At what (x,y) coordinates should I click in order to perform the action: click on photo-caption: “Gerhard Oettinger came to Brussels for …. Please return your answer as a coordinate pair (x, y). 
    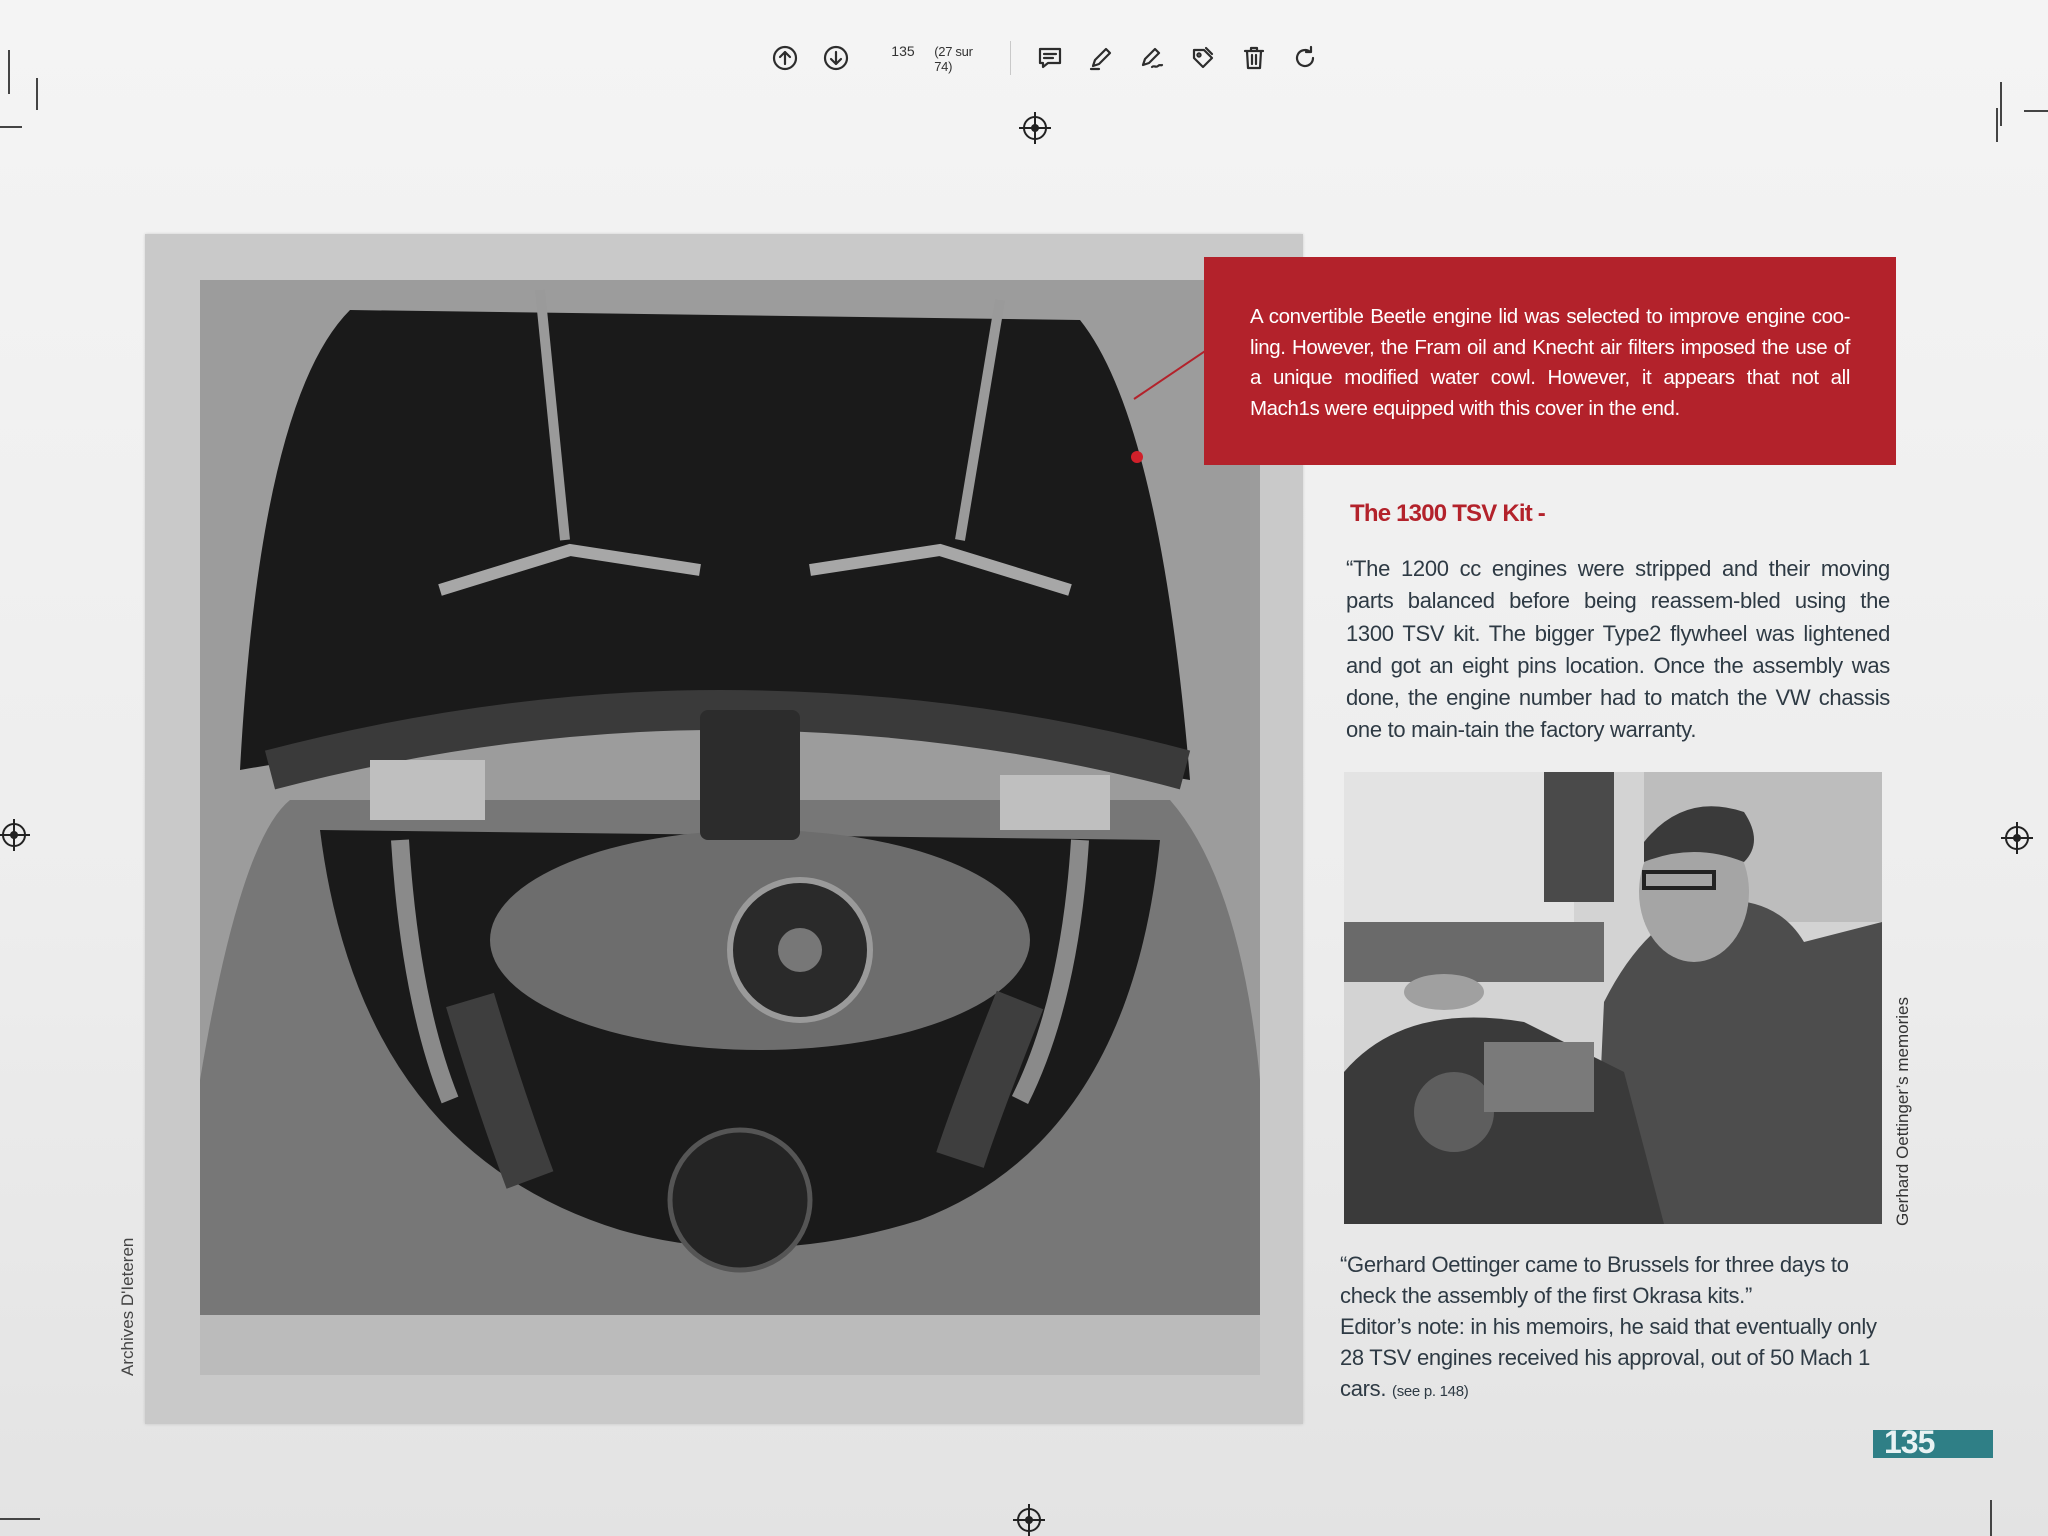
    Looking at the image, I should click on (1609, 1328).